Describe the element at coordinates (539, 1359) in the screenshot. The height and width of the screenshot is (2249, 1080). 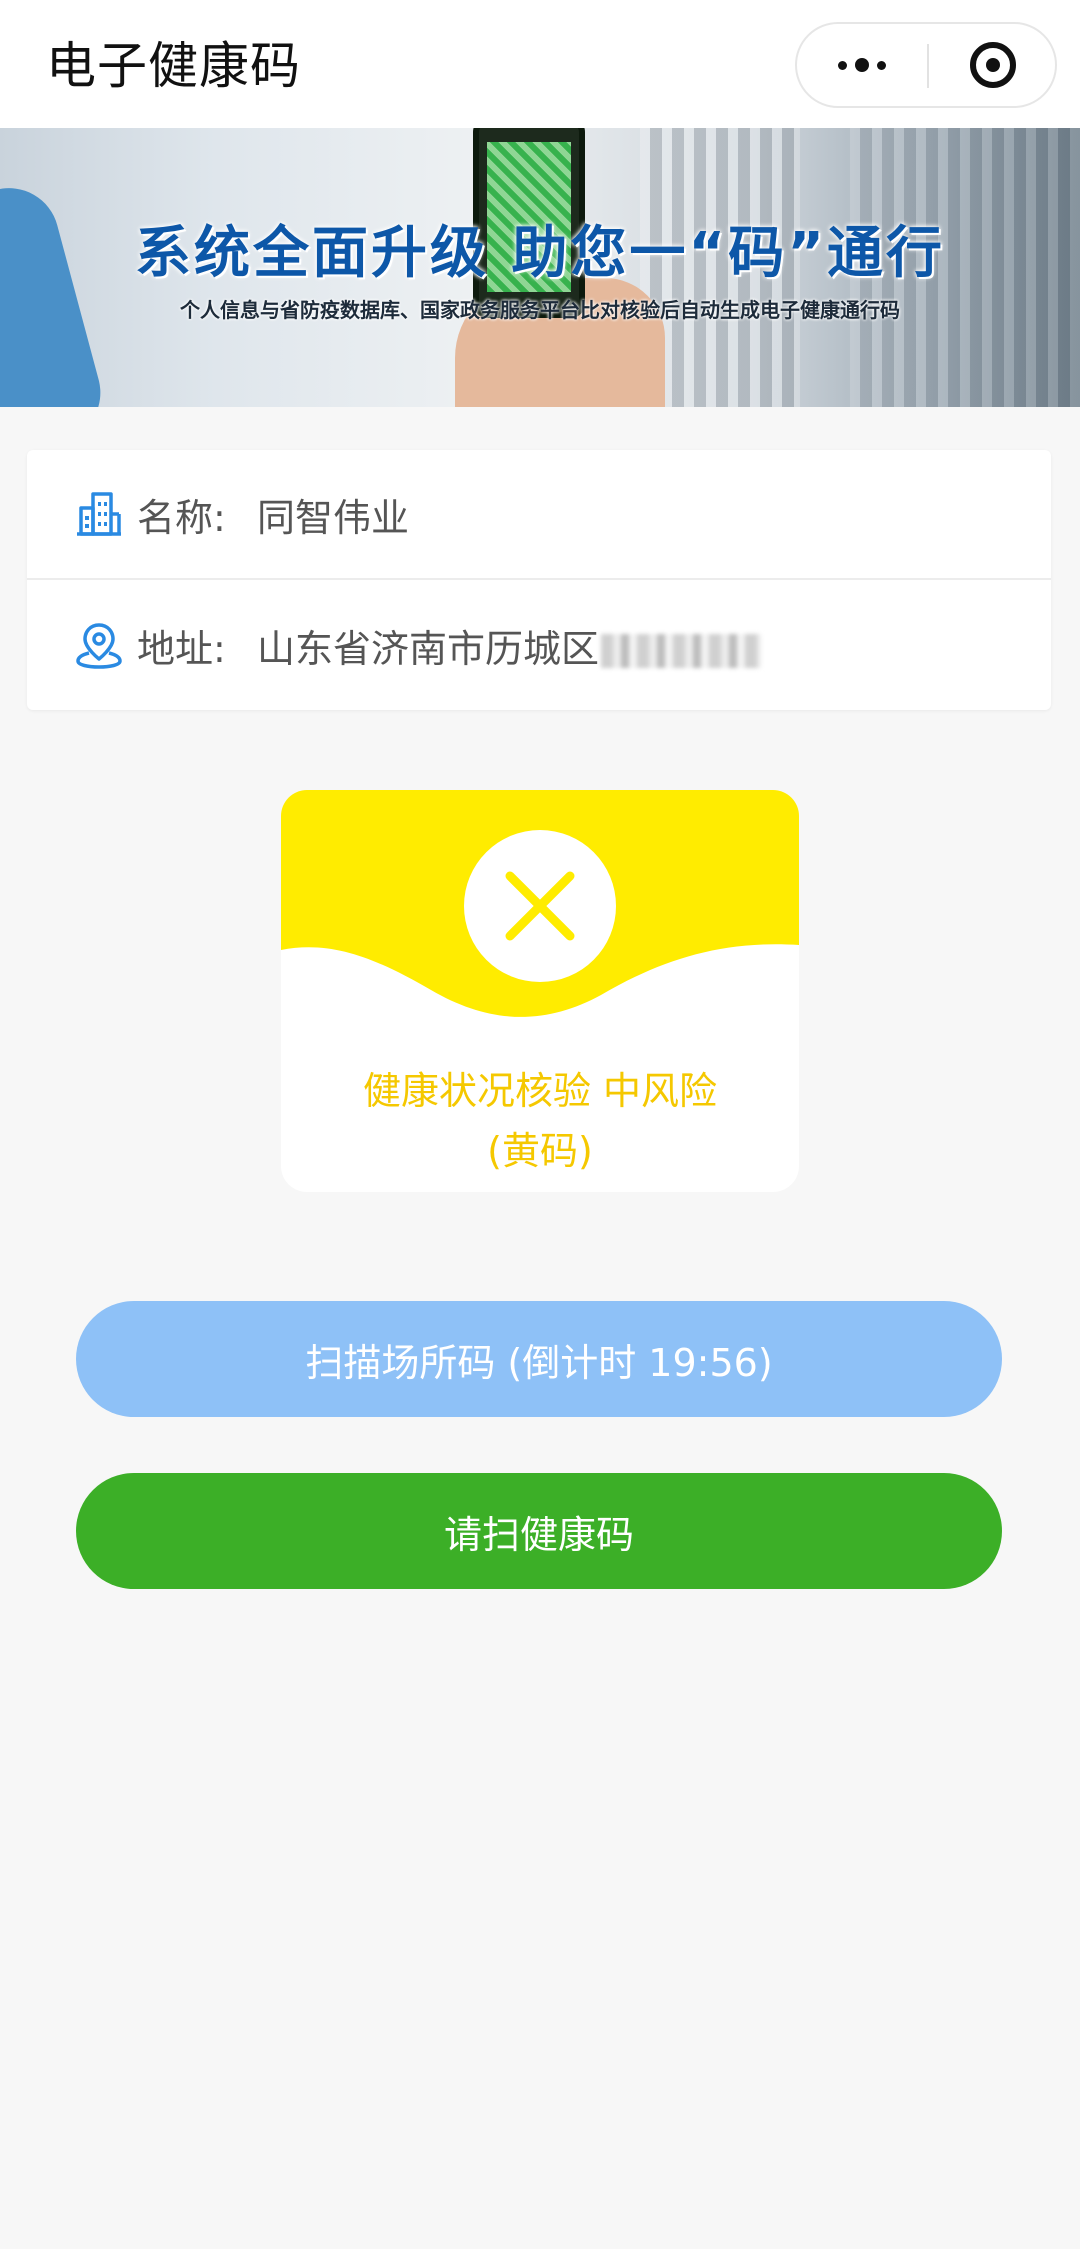
I see `scan-place-code-button: 扫描场所码 (倒计时 19:56)` at that location.